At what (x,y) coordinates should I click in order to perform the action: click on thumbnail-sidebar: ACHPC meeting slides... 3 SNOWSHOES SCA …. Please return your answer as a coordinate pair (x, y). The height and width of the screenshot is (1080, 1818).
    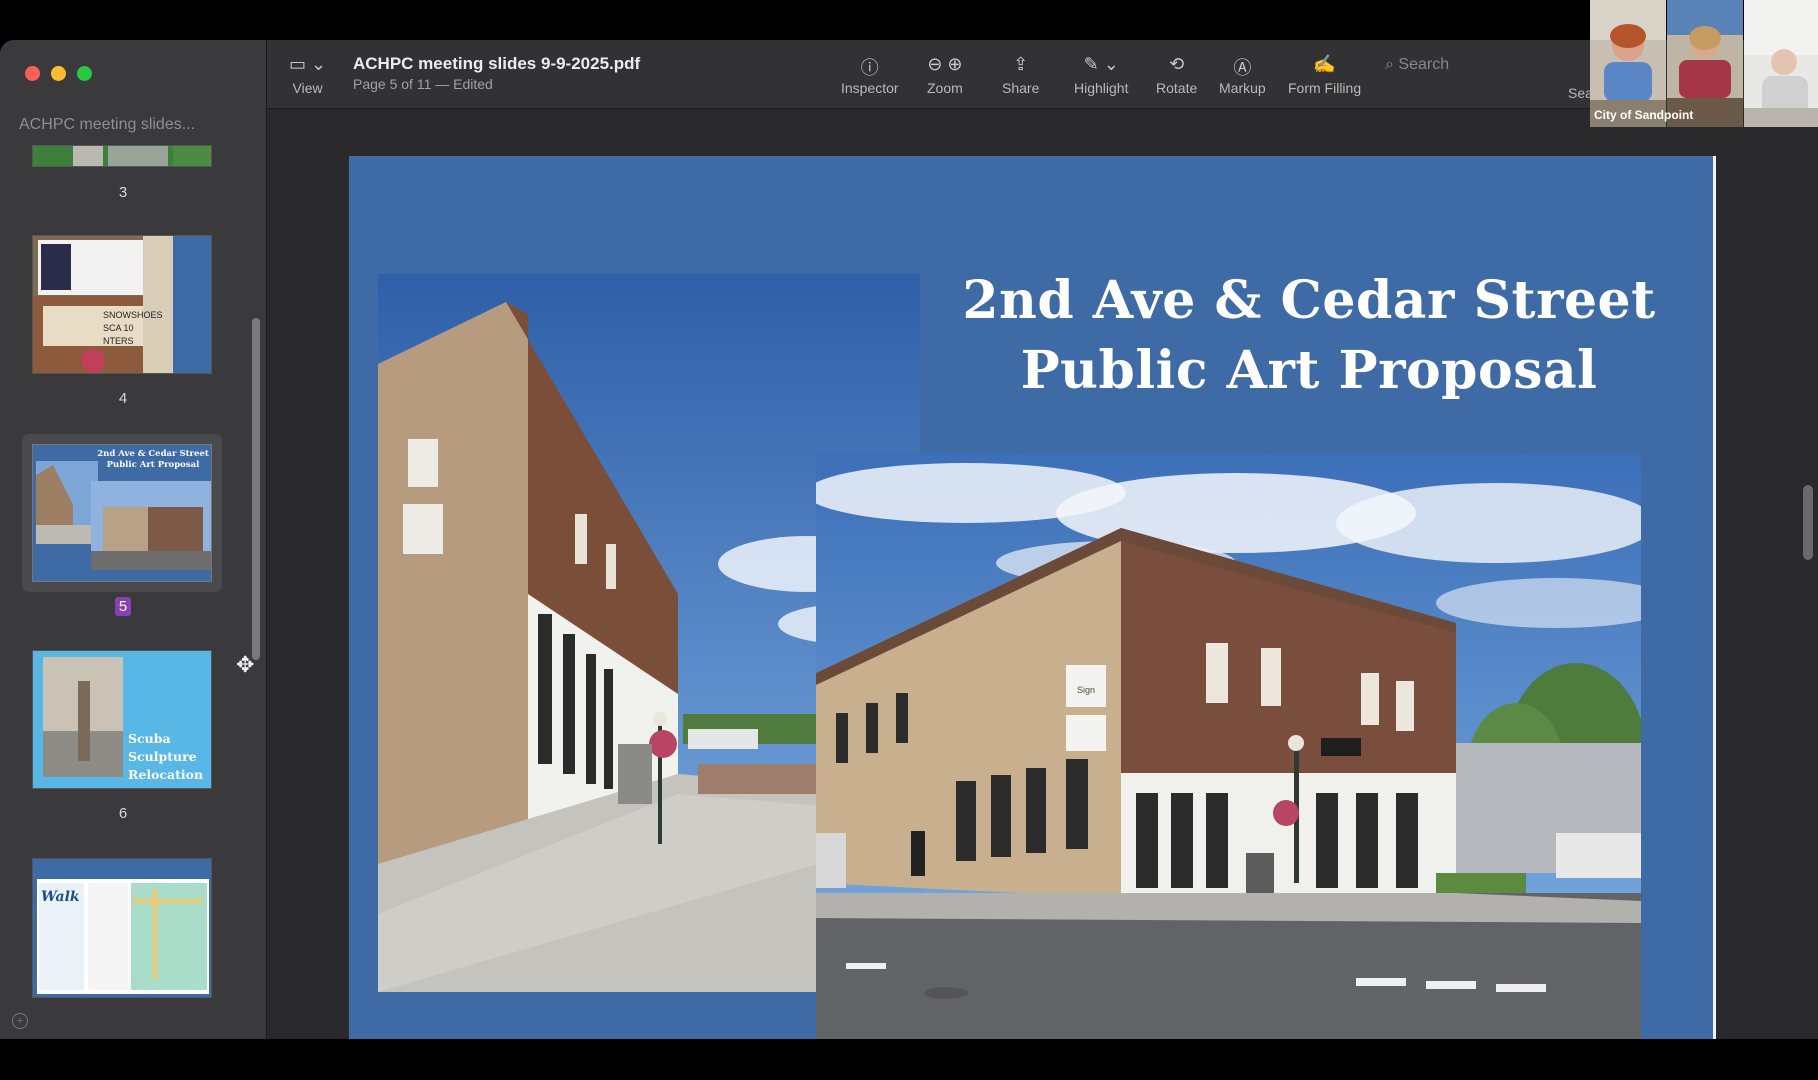
    Looking at the image, I should click on (133, 539).